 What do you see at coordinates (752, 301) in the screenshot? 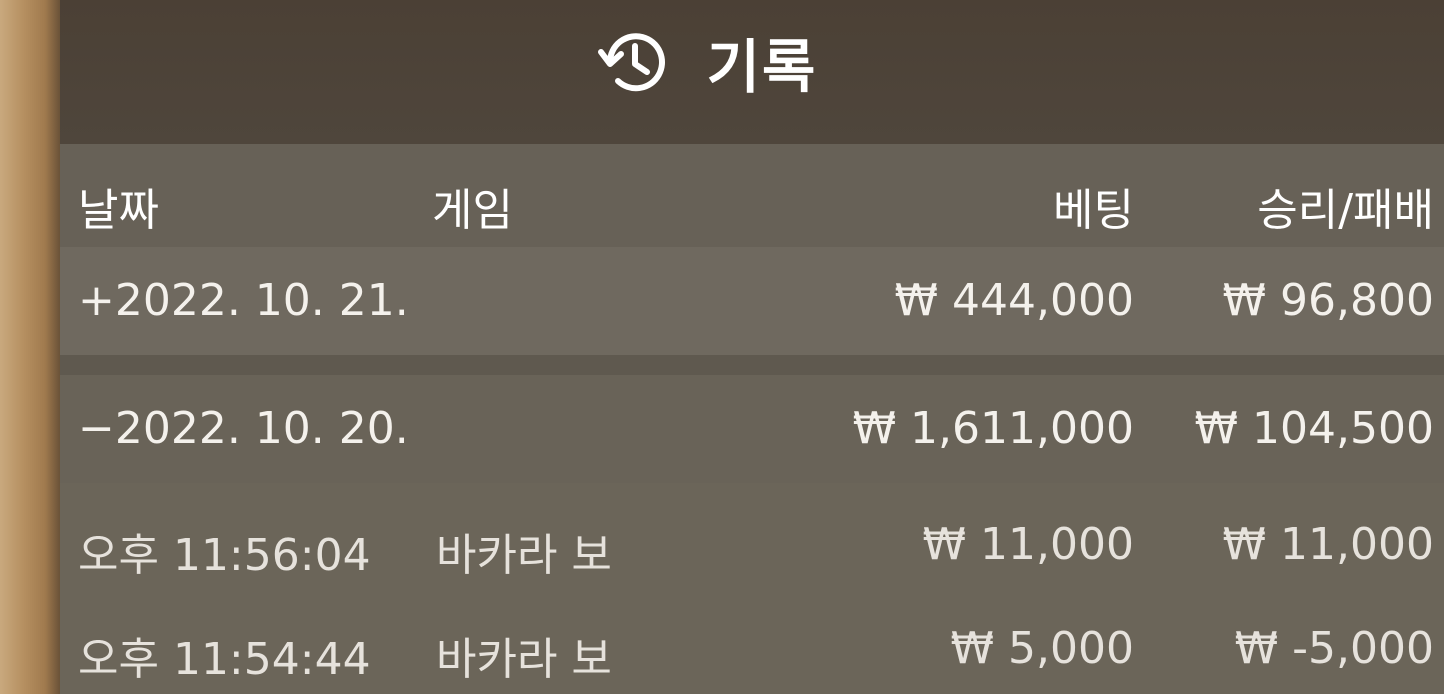
I see `day-row-collapsed: +2022. 10. 21. ₩ 444,000 ₩ 96,800` at bounding box center [752, 301].